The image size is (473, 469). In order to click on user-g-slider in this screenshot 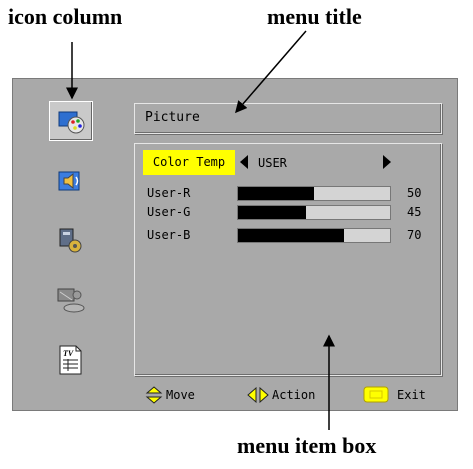, I will do `click(314, 212)`.